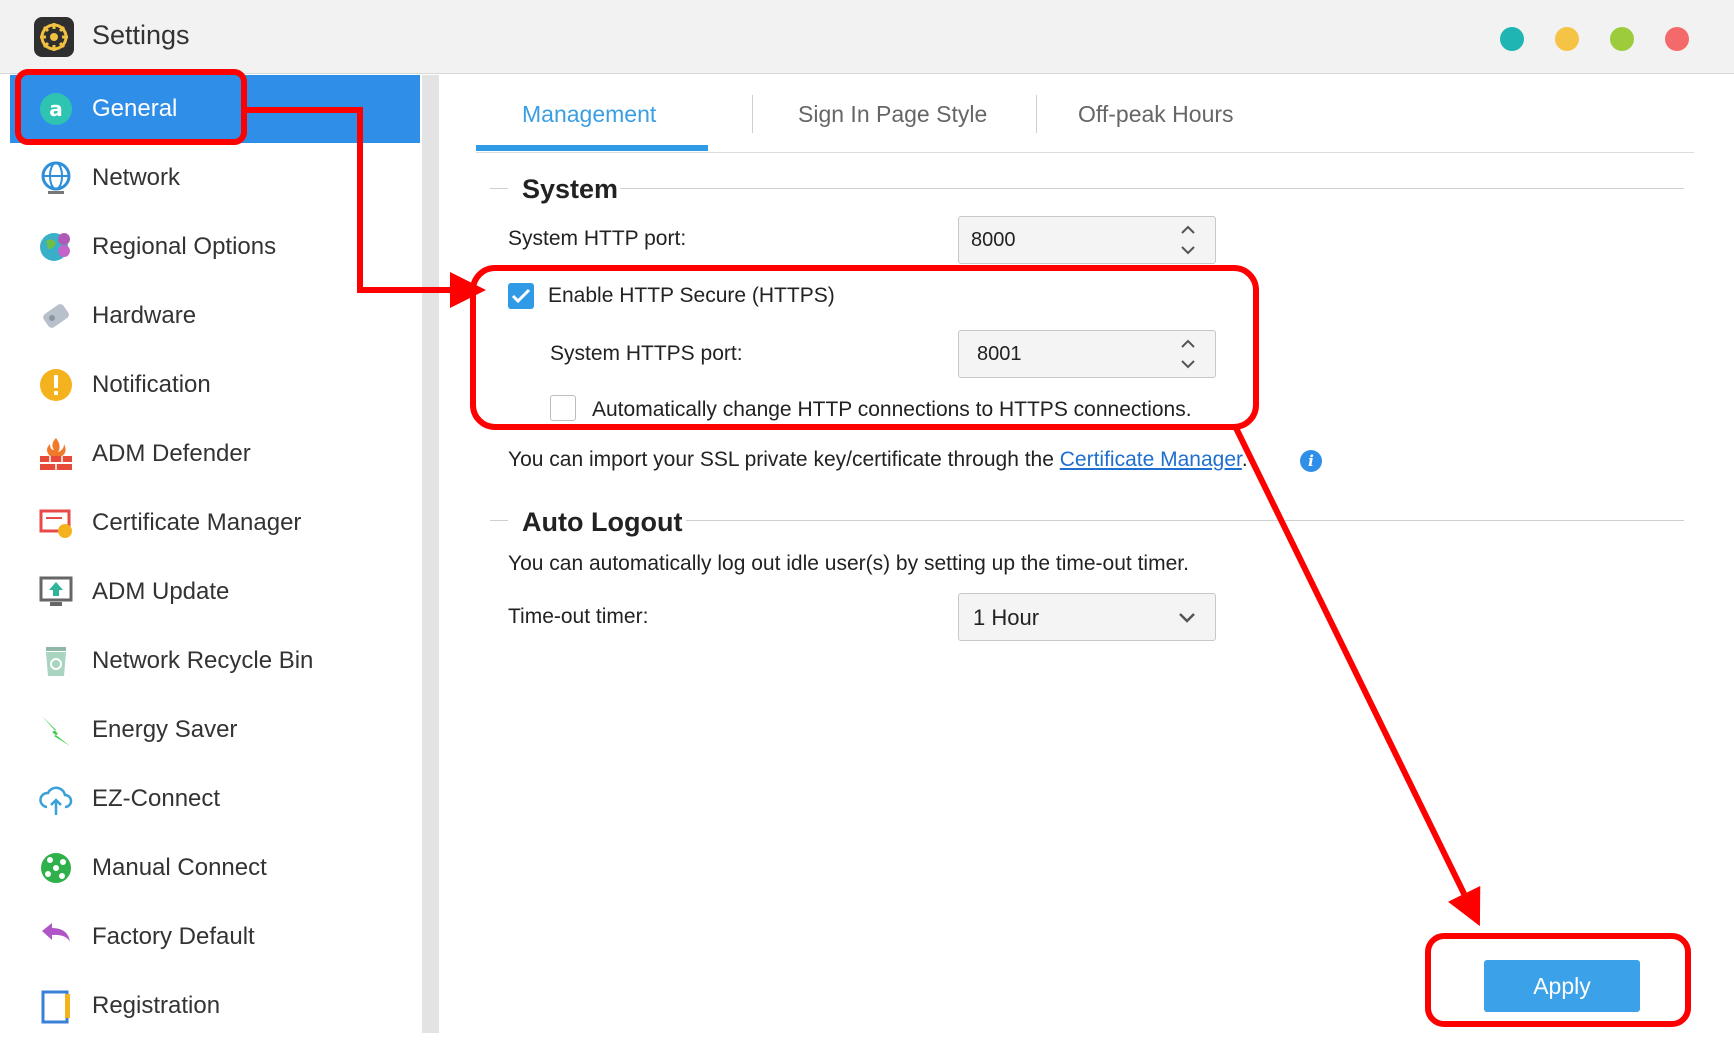 The height and width of the screenshot is (1043, 1734). I want to click on hardware-icon, so click(56, 316).